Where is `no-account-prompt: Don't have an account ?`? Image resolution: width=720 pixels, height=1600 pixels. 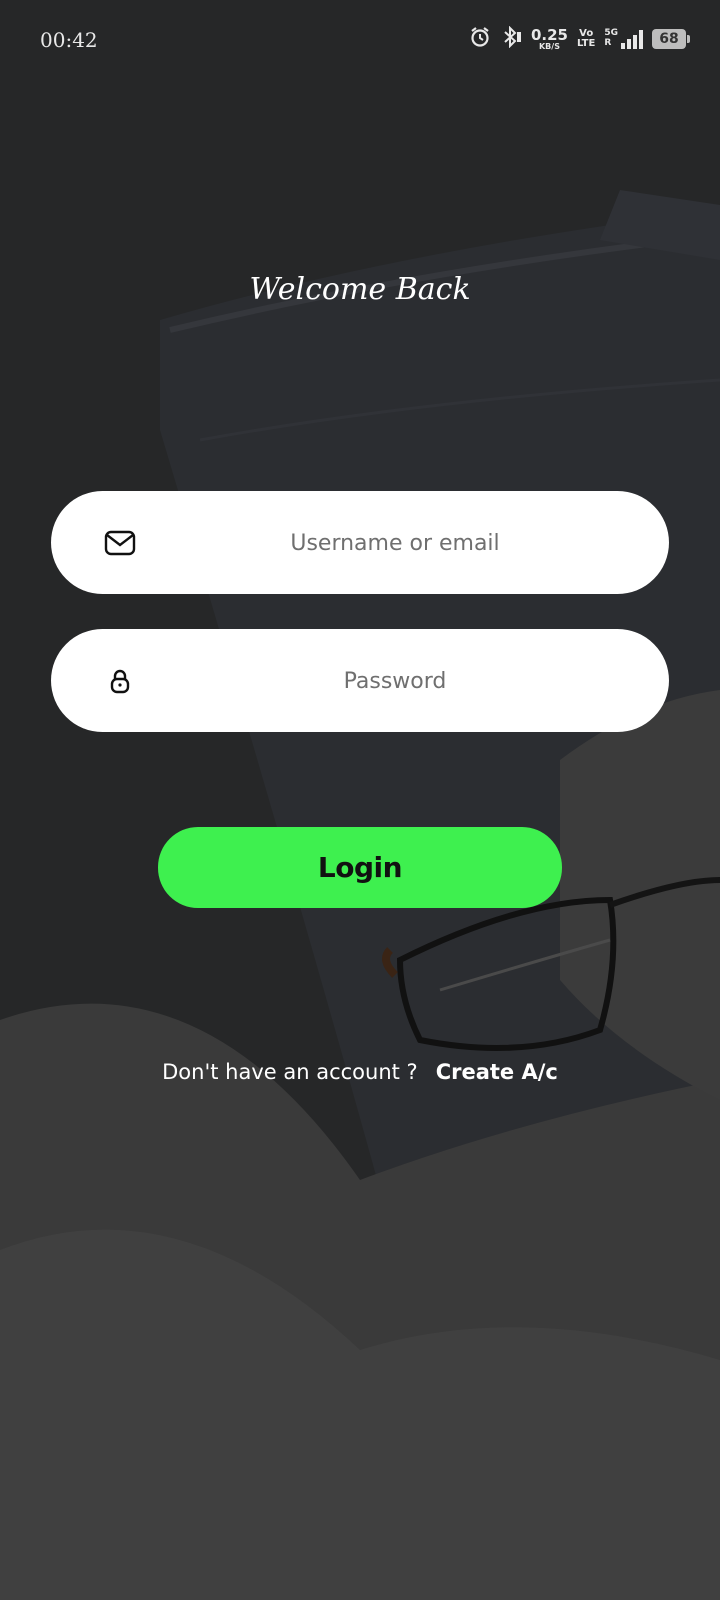
no-account-prompt: Don't have an account ? is located at coordinates (290, 1072).